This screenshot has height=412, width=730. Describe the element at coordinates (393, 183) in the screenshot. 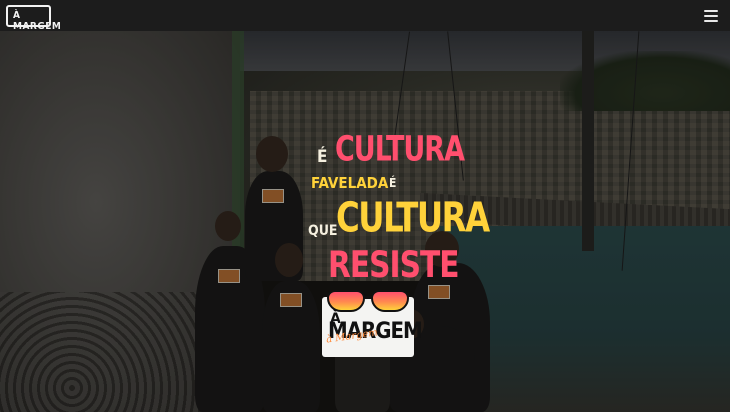

I see `slogan-e-2: É` at that location.